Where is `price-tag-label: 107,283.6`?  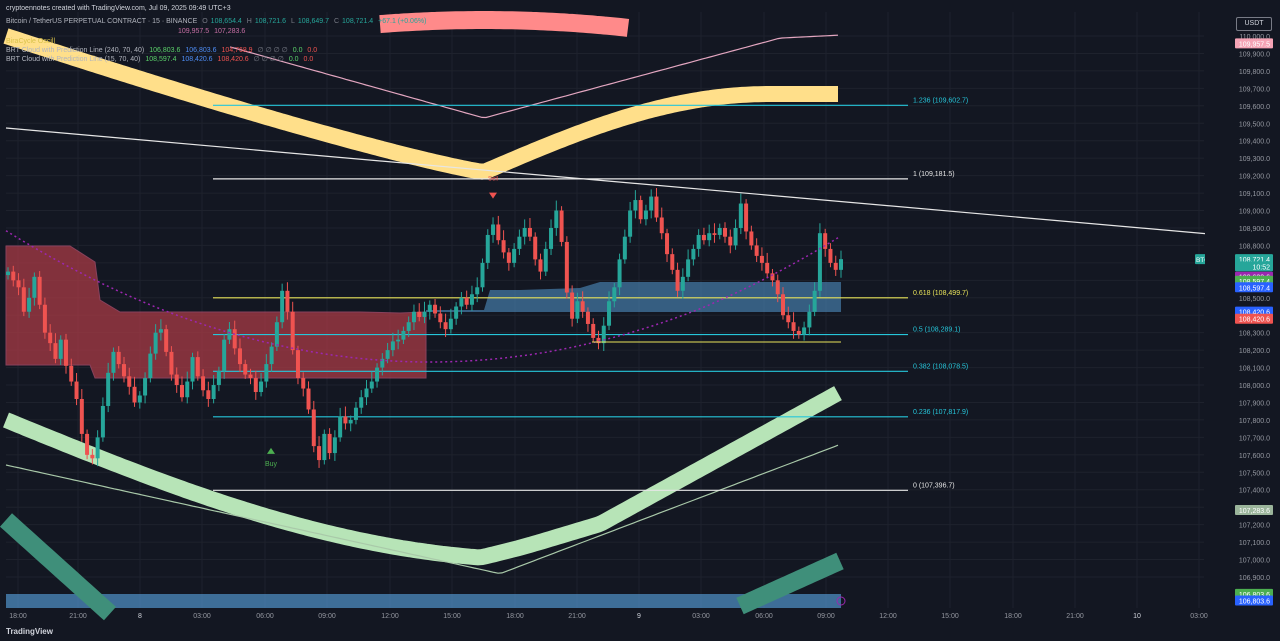 price-tag-label: 107,283.6 is located at coordinates (1254, 511).